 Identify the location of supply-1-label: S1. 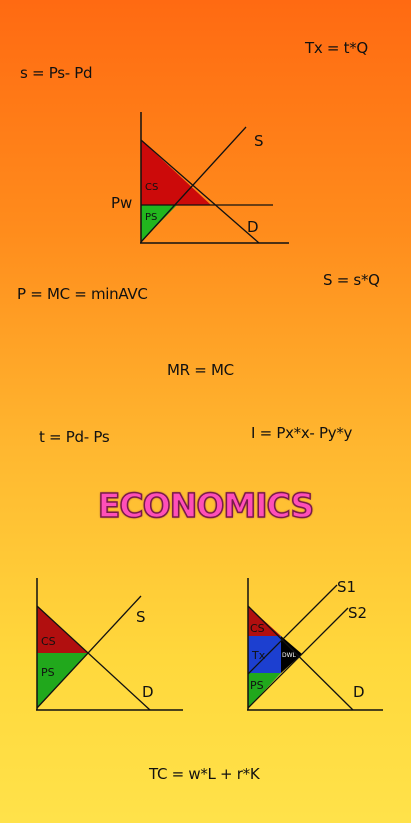
(346, 587).